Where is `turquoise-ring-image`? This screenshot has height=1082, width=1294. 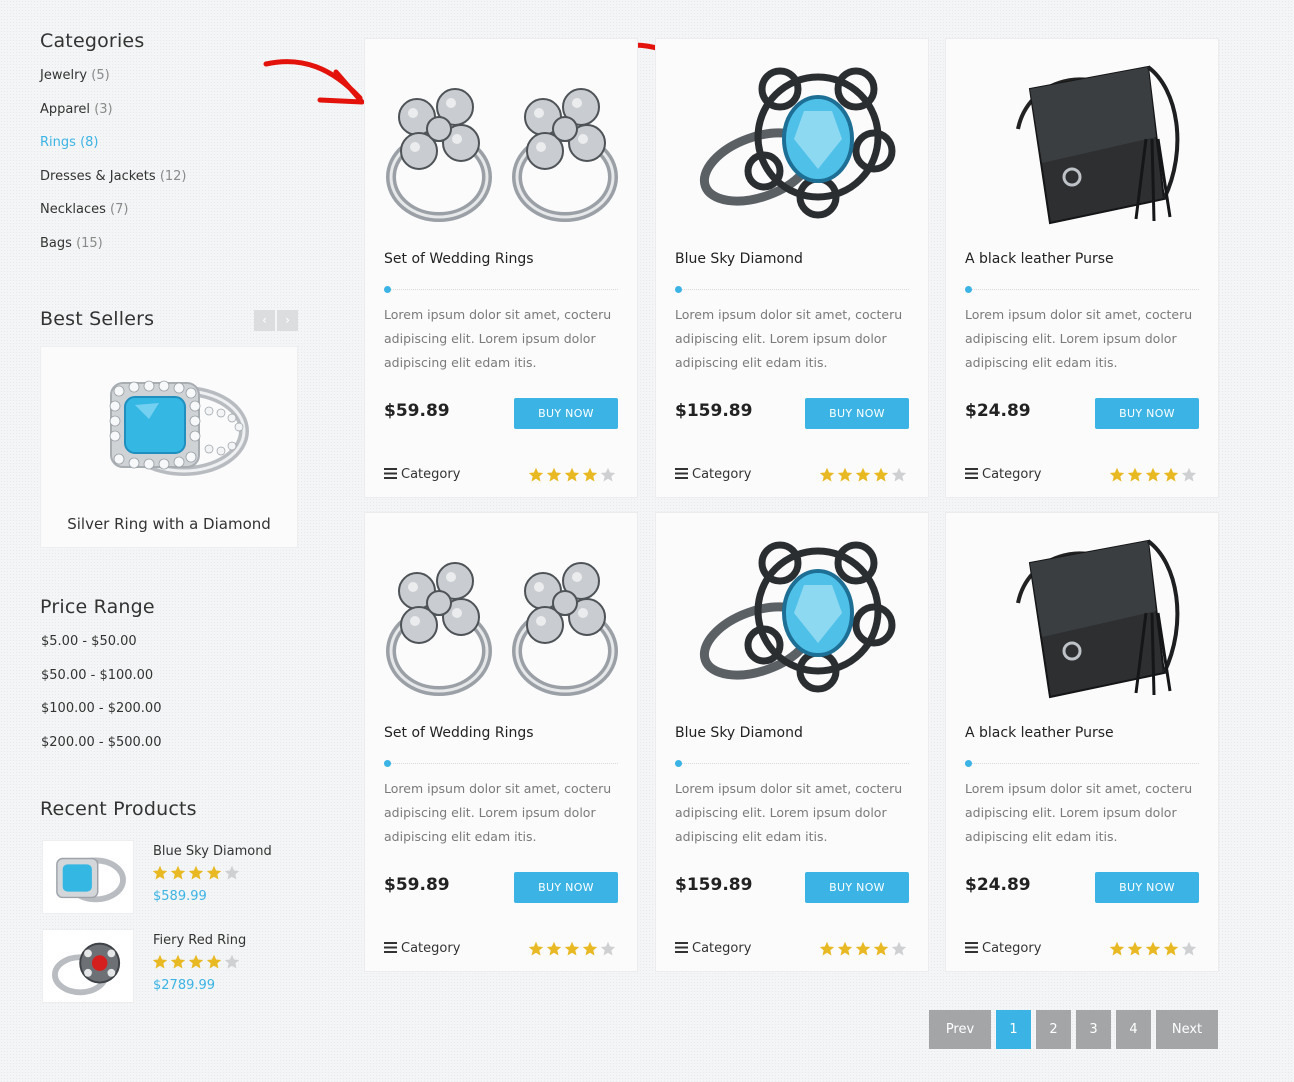
turquoise-ring-image is located at coordinates (179, 428).